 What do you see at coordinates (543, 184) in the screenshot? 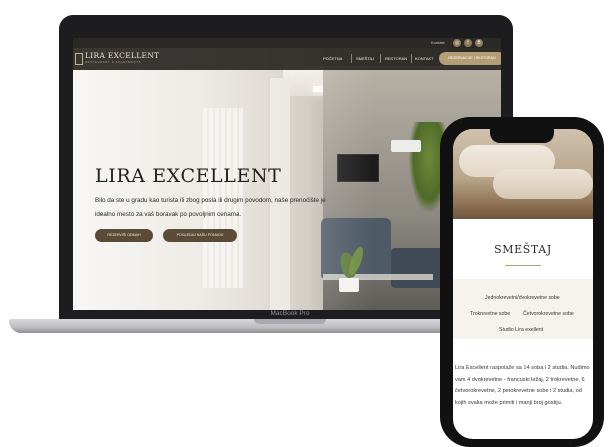
I see `towel-photo-roll` at bounding box center [543, 184].